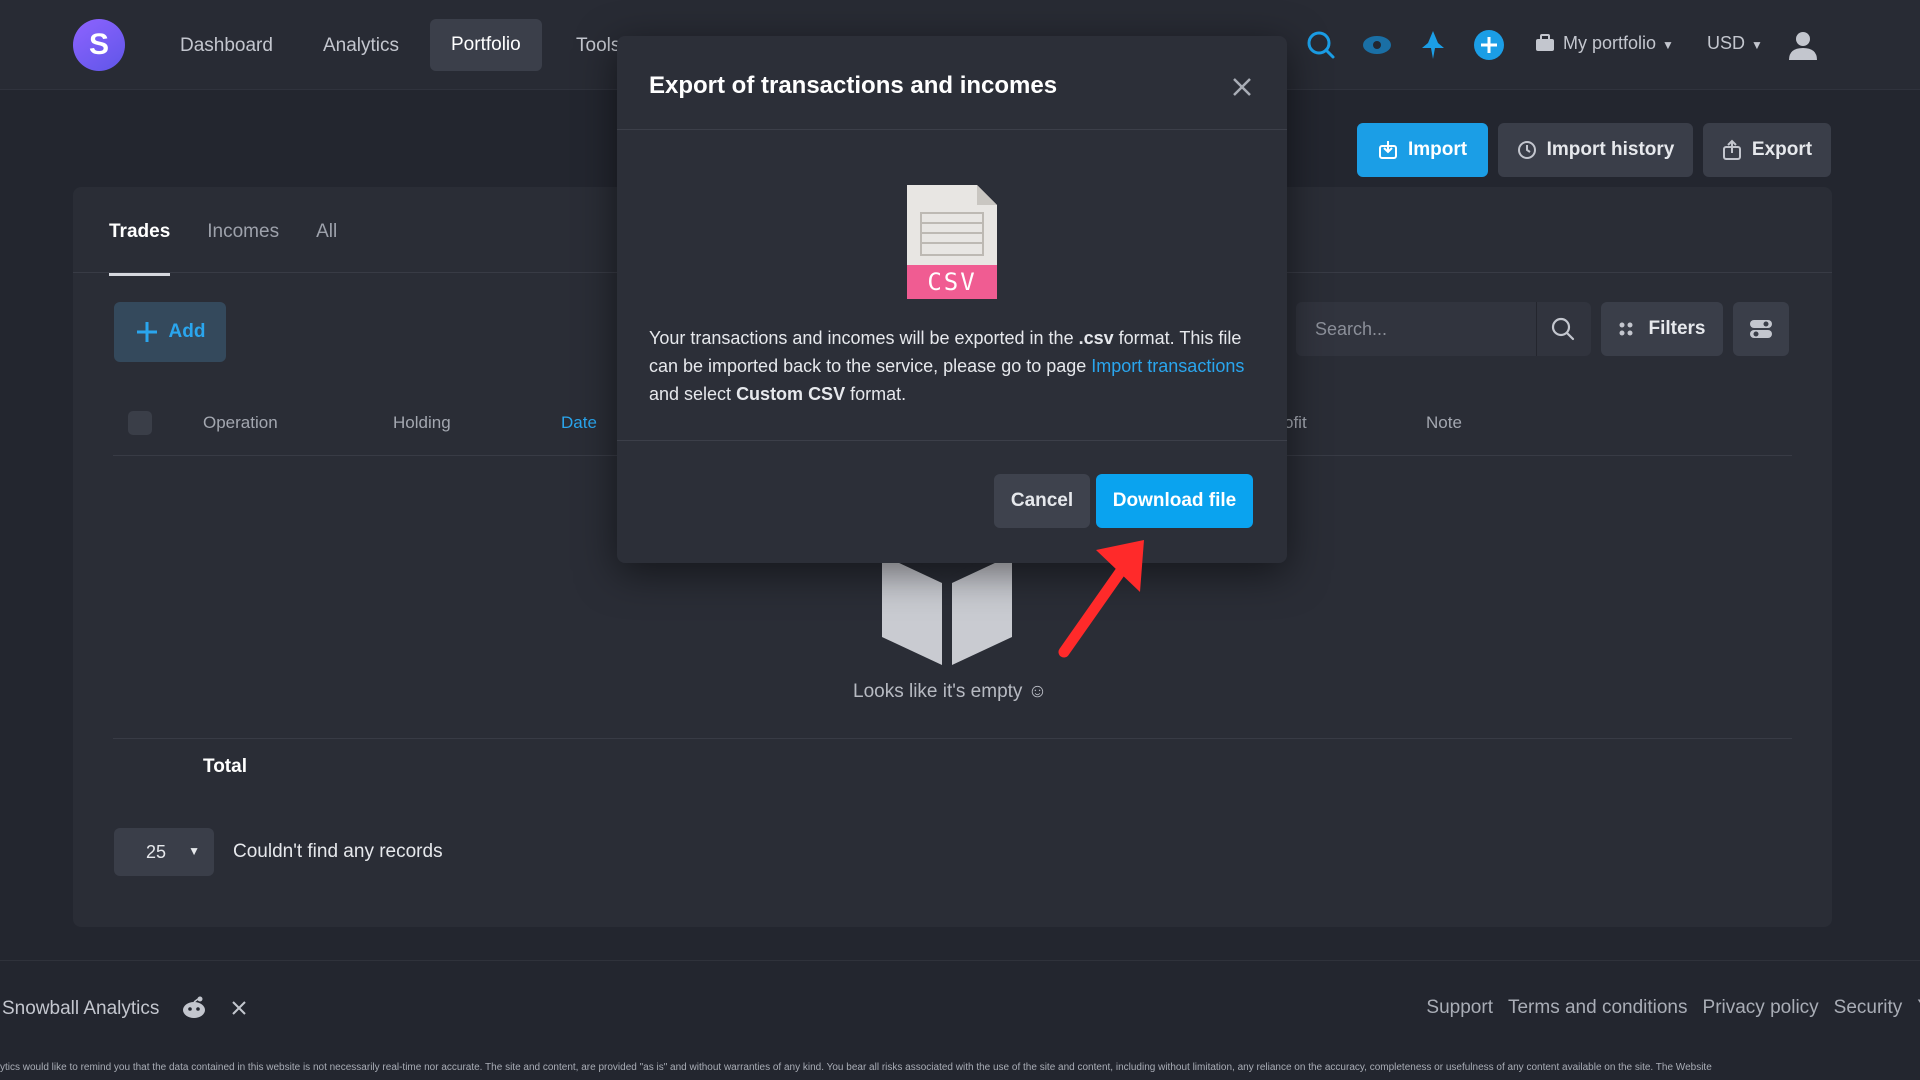  I want to click on app-logo: S, so click(99, 45).